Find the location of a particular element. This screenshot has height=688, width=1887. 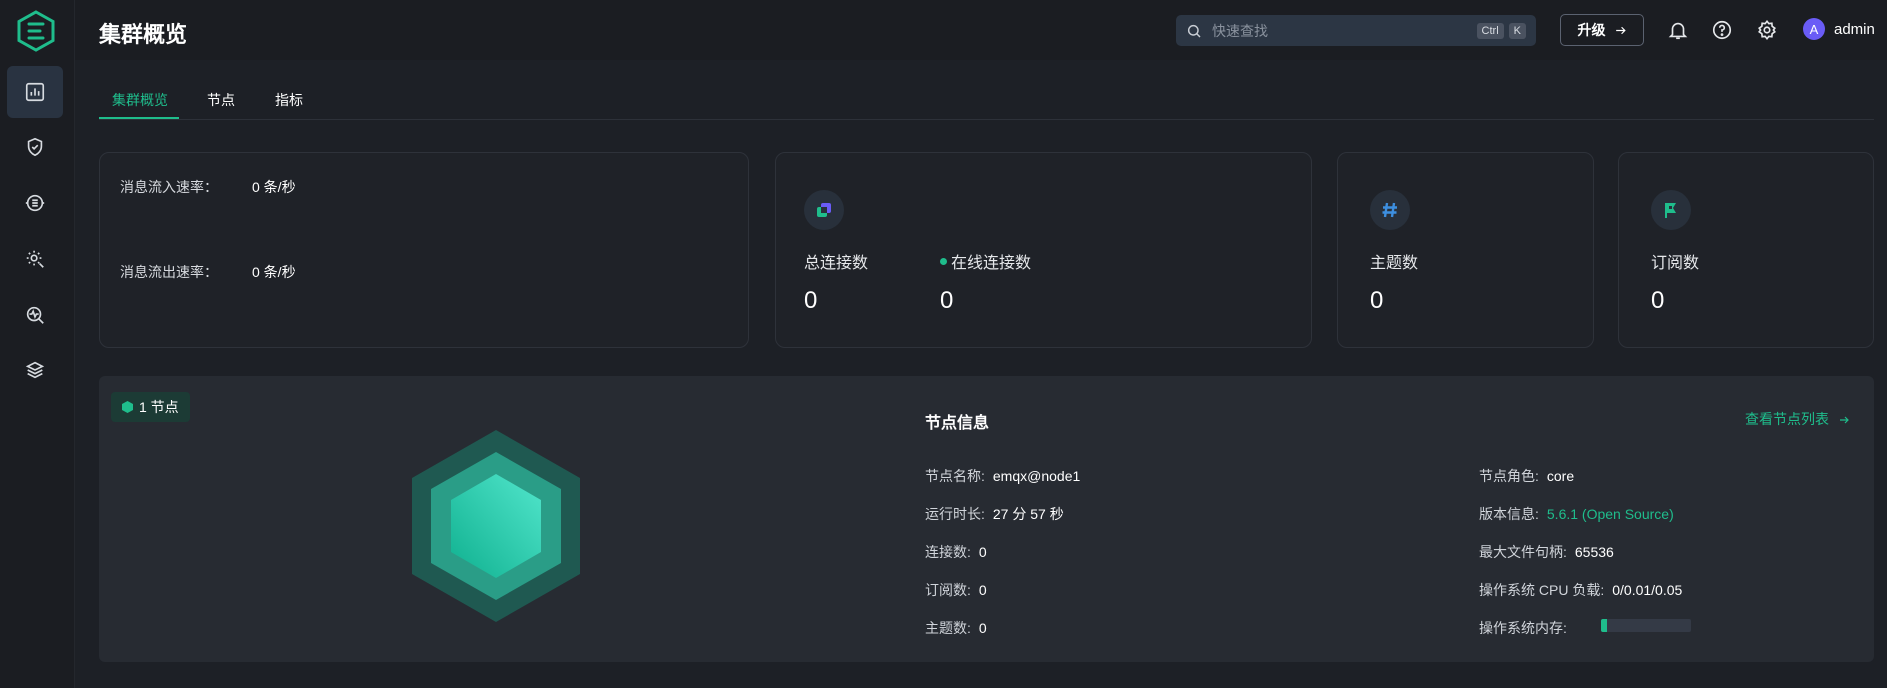

online-connections-label: 在线连接数 is located at coordinates (985, 261).